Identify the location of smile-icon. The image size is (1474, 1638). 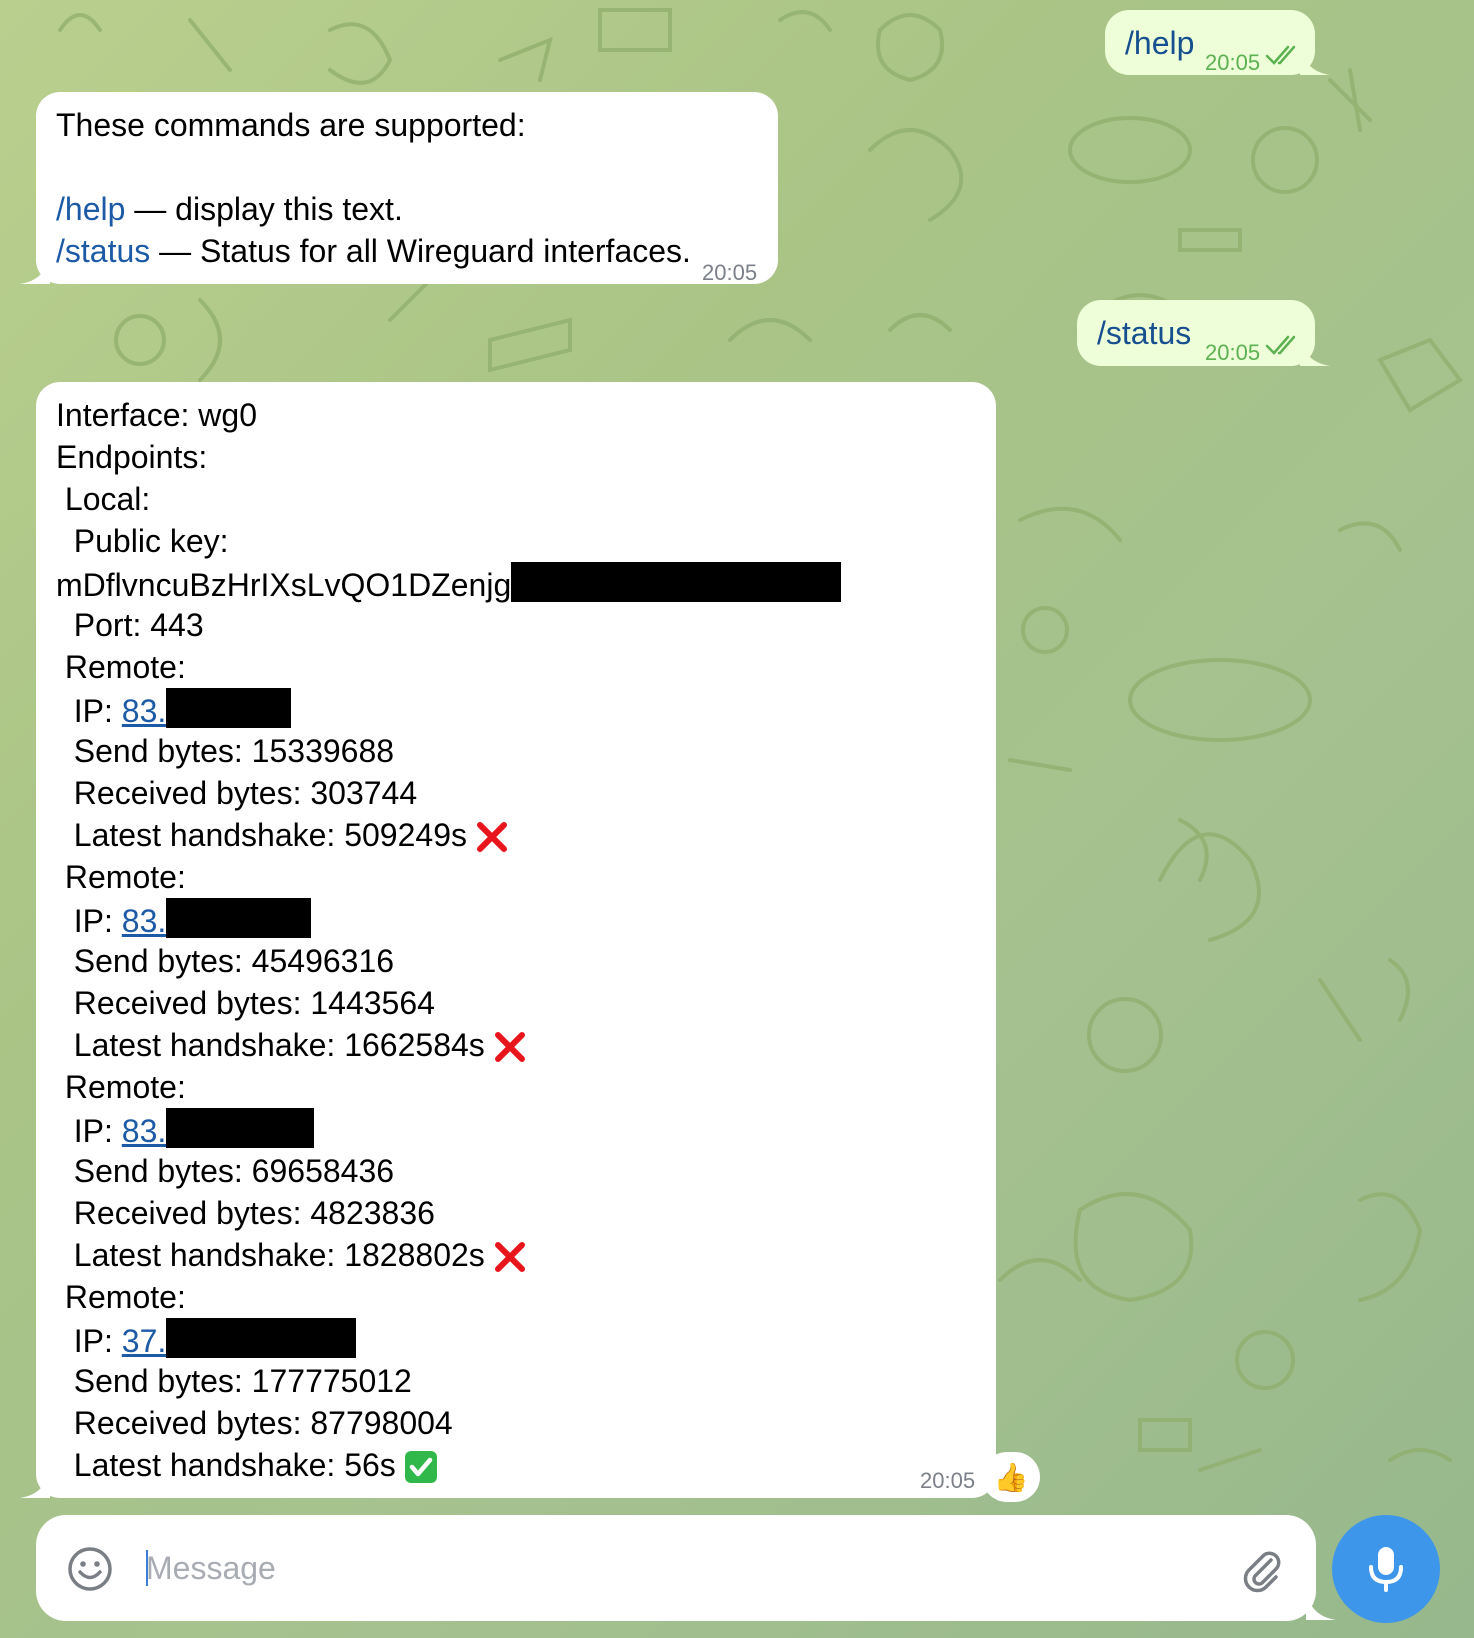
(90, 1569).